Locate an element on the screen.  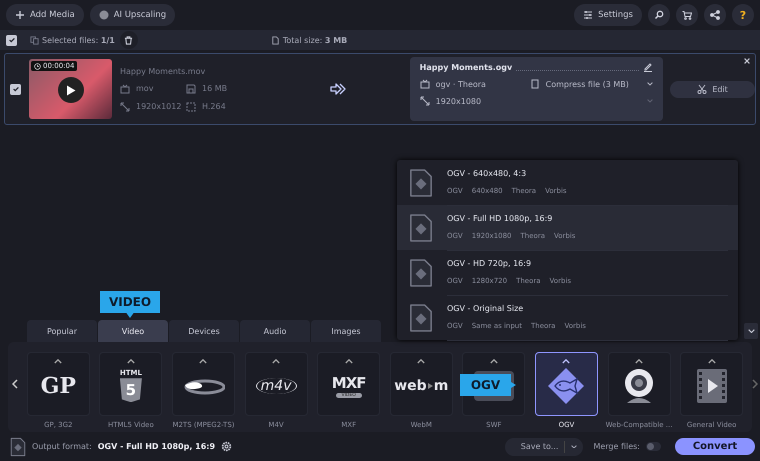
output-format-label: Output format: is located at coordinates (62, 446).